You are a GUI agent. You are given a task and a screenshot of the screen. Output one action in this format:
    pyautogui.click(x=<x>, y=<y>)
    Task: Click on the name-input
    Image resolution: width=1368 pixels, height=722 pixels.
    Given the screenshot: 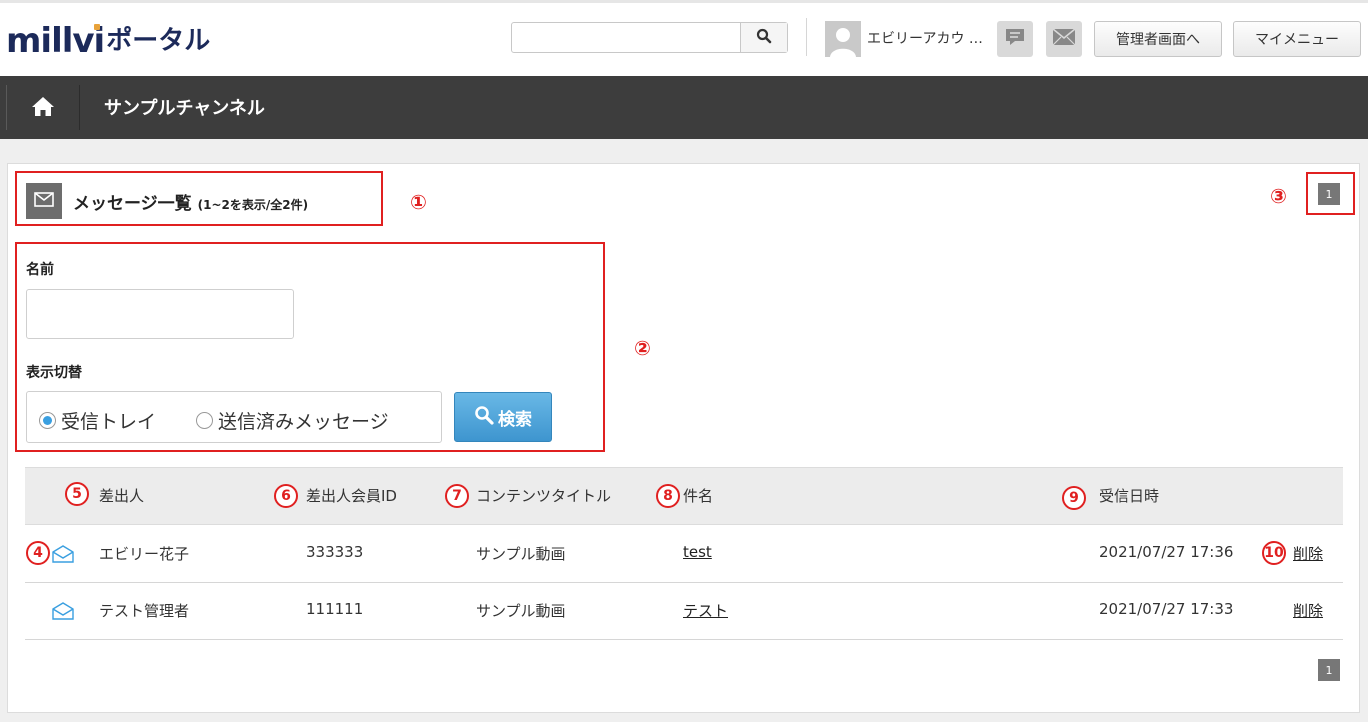 What is the action you would take?
    pyautogui.click(x=160, y=314)
    